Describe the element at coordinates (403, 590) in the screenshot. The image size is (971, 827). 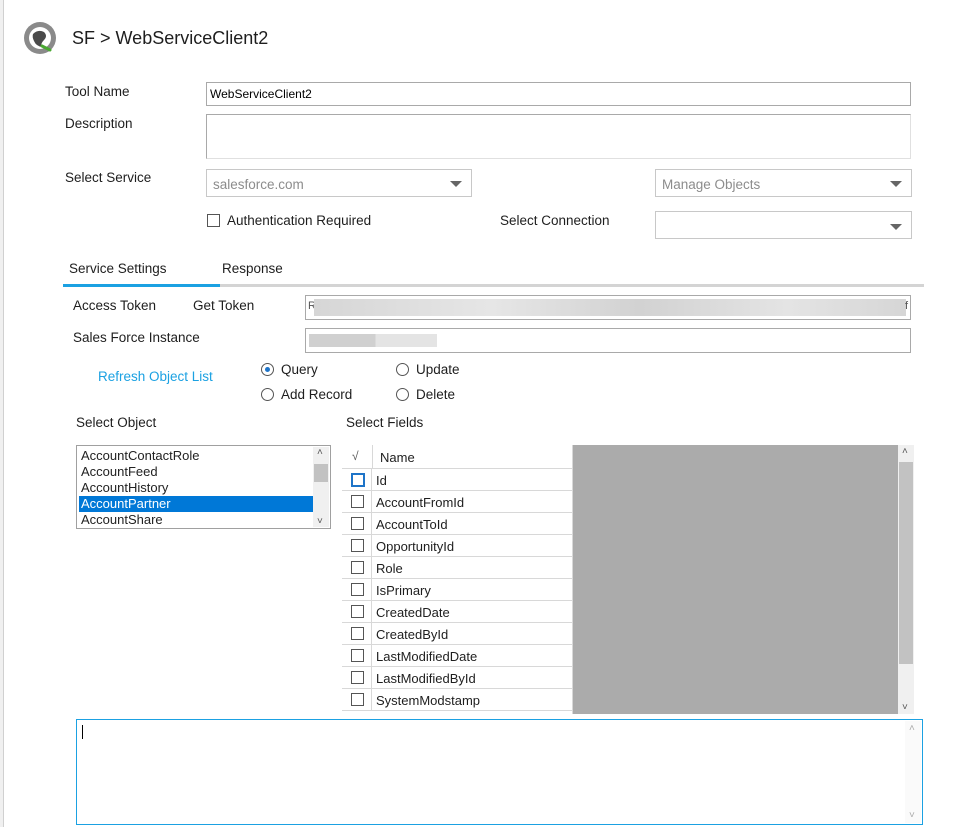
I see `field-name: IsPrimary` at that location.